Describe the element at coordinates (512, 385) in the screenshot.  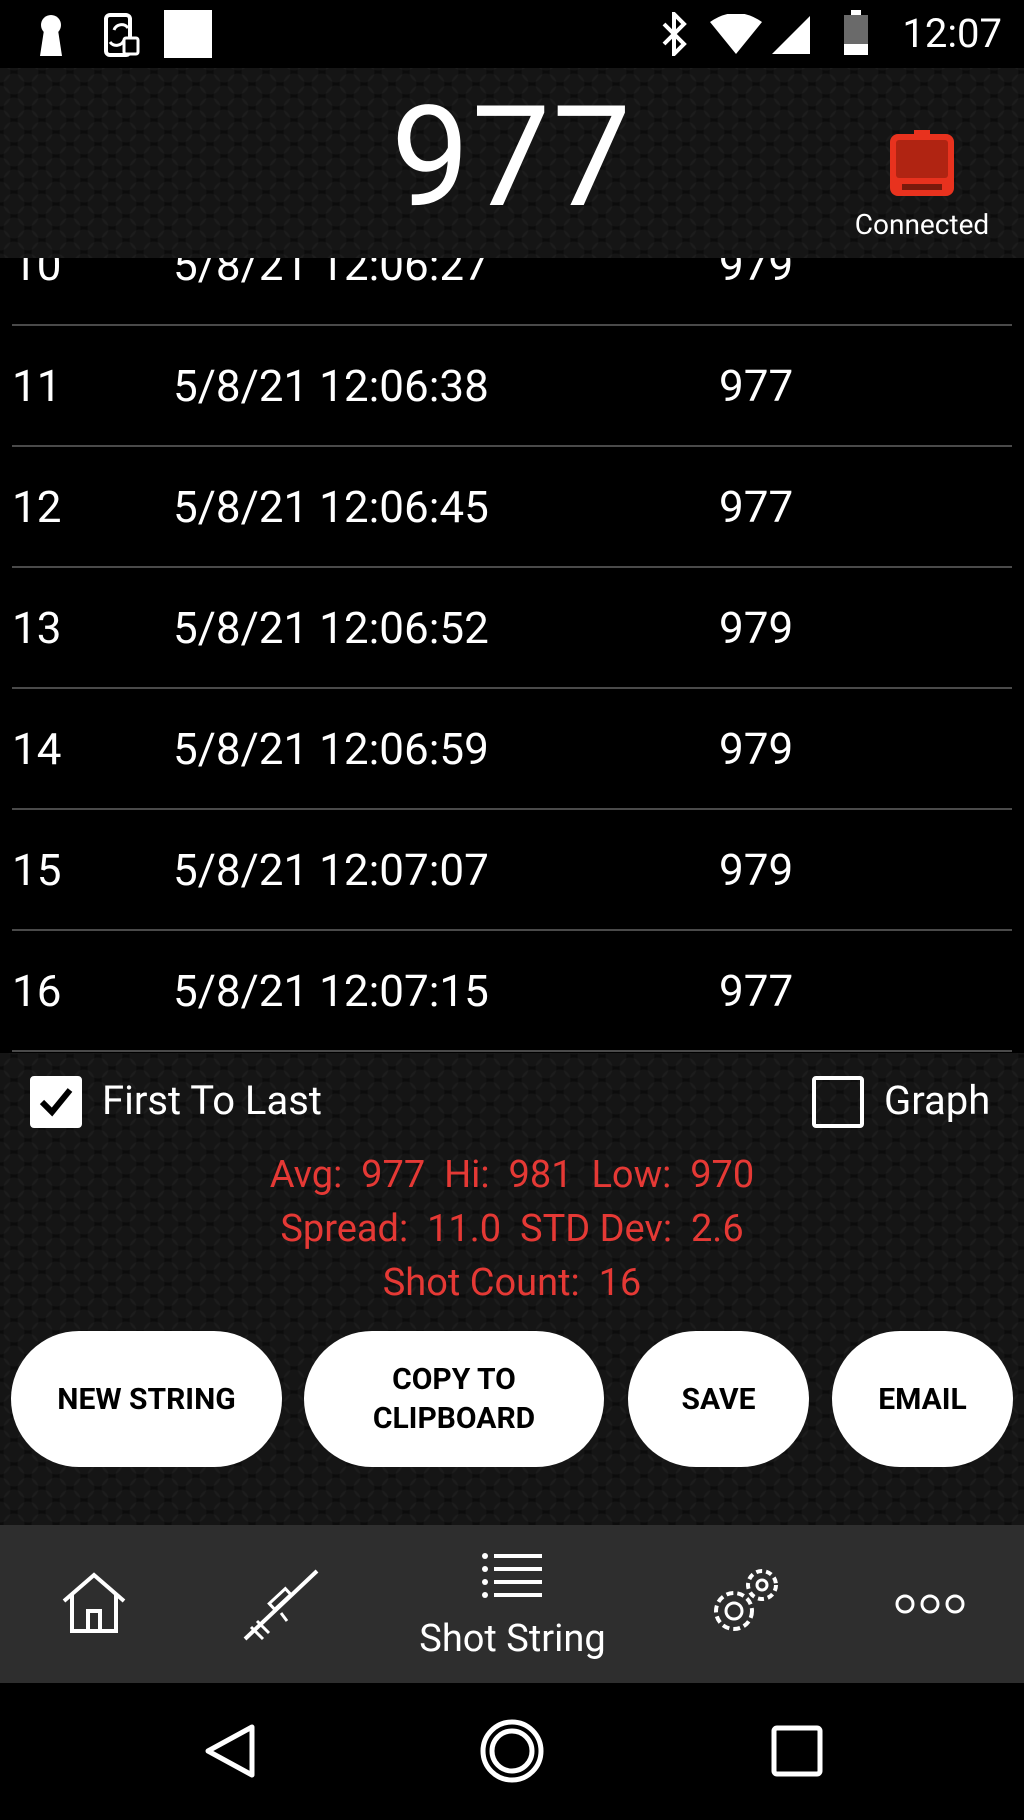
I see `table-row: 11 5/8/21 12:06:38 977` at that location.